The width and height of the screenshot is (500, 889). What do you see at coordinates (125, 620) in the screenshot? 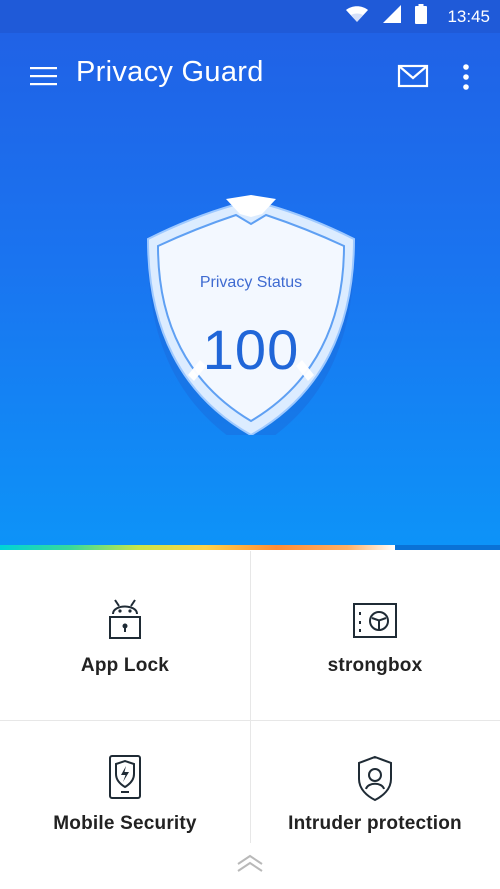
I see `android-lock-icon` at bounding box center [125, 620].